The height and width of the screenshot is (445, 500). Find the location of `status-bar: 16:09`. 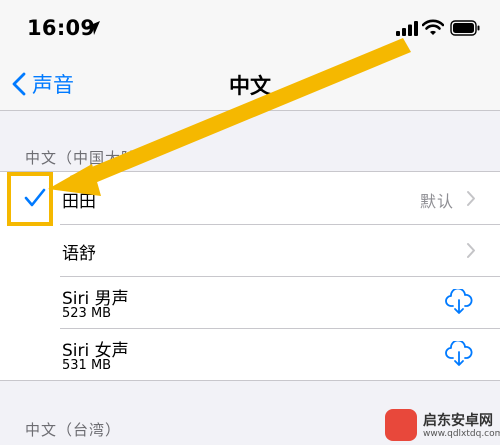

status-bar: 16:09 is located at coordinates (250, 29).